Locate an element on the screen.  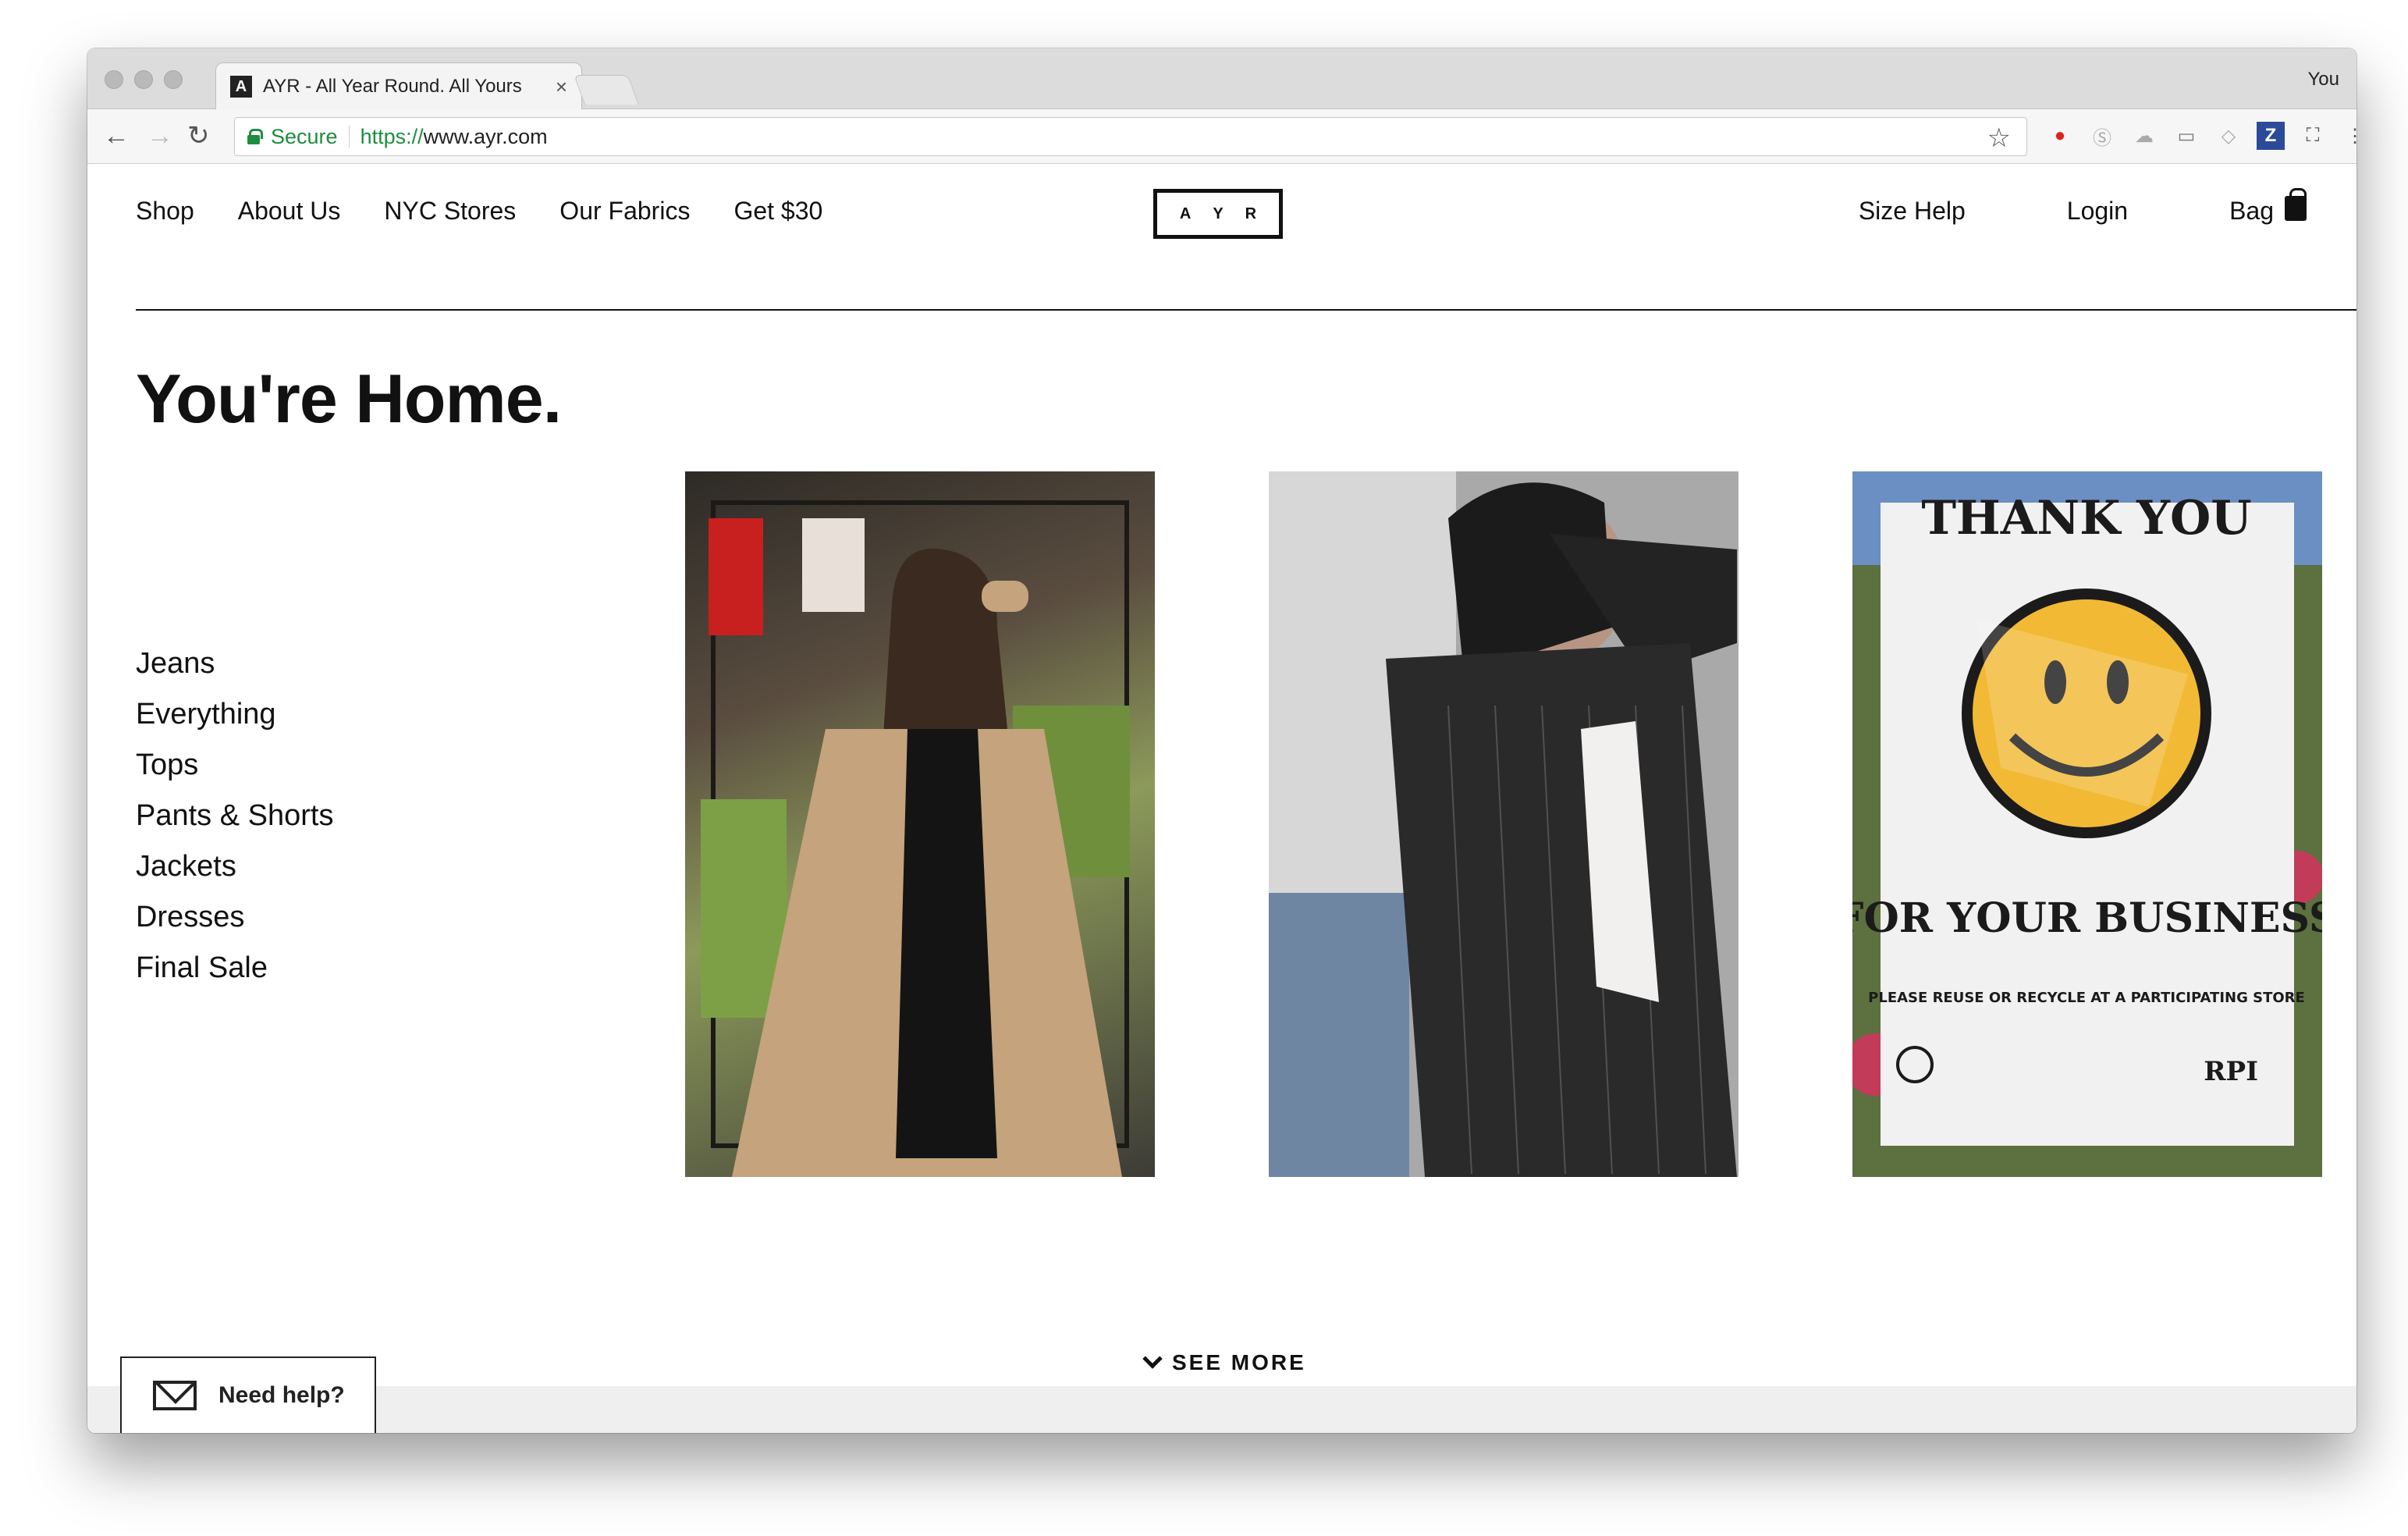
logo-letter: Y is located at coordinates (1218, 213).